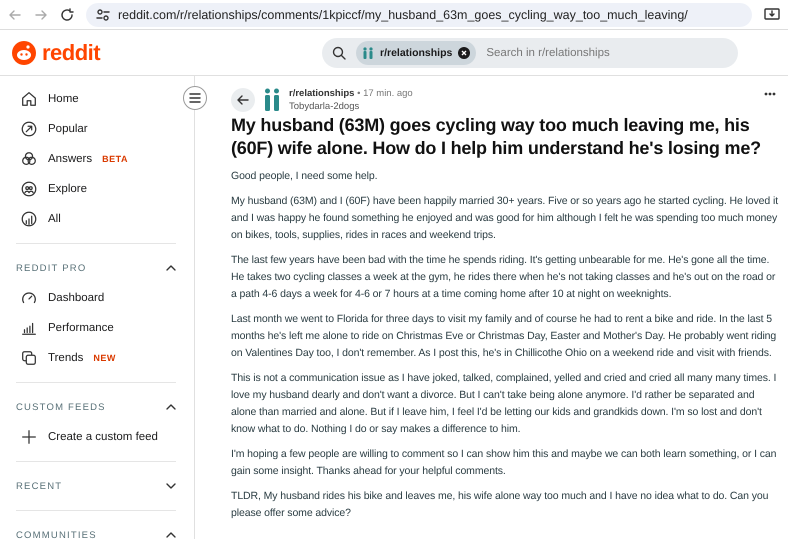  What do you see at coordinates (548, 52) in the screenshot?
I see `search-placeholder: Search in r/relationships` at bounding box center [548, 52].